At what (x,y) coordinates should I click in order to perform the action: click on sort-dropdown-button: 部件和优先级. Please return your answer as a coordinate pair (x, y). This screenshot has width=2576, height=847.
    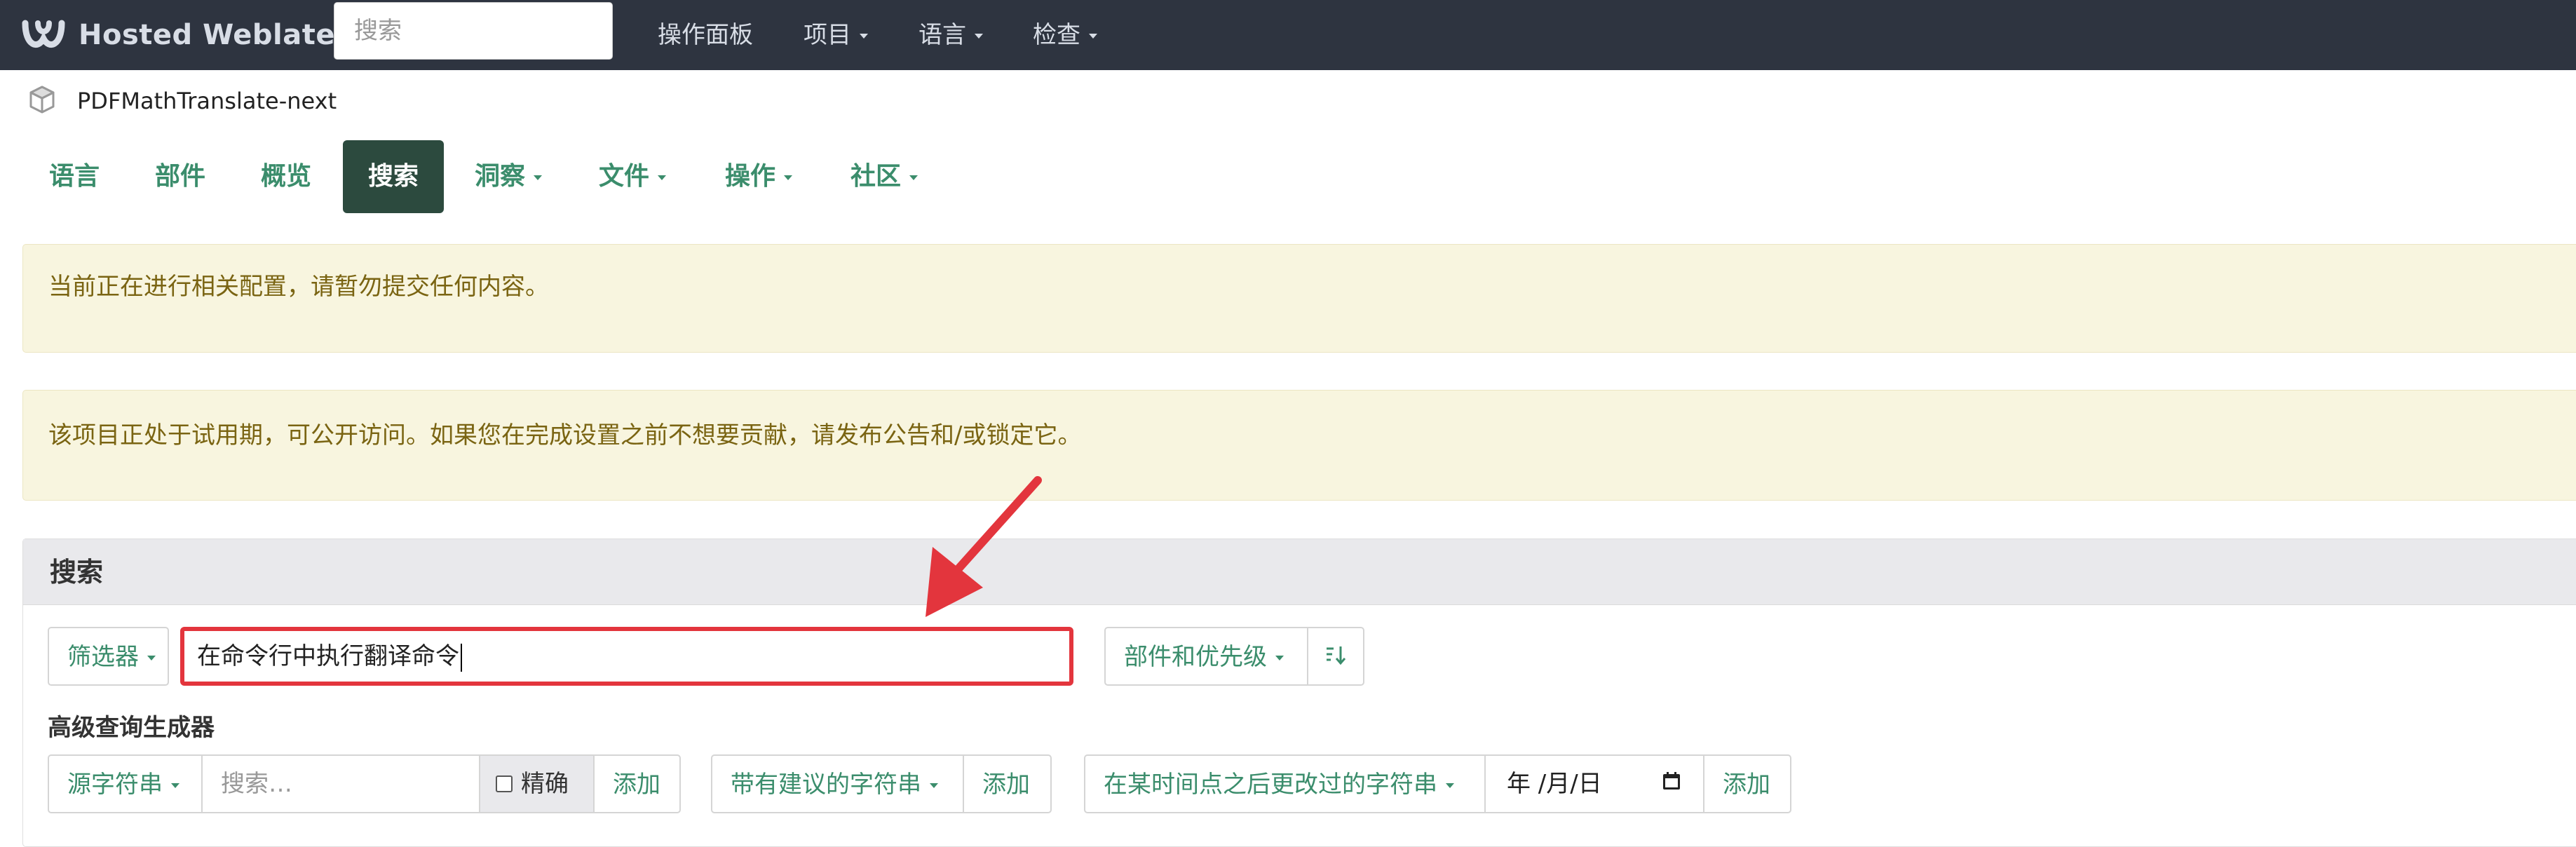
    Looking at the image, I should click on (1206, 656).